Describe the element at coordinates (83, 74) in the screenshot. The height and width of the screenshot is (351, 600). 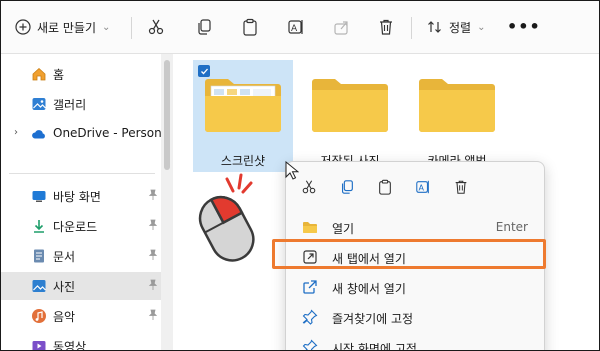
I see `sidebar-item-home: 홈` at that location.